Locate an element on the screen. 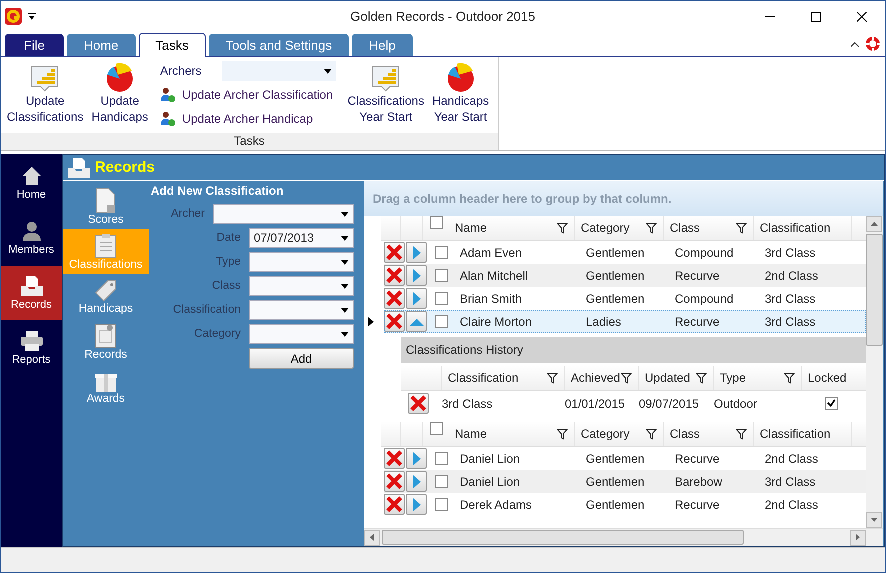  app-logo-icon is located at coordinates (13, 16).